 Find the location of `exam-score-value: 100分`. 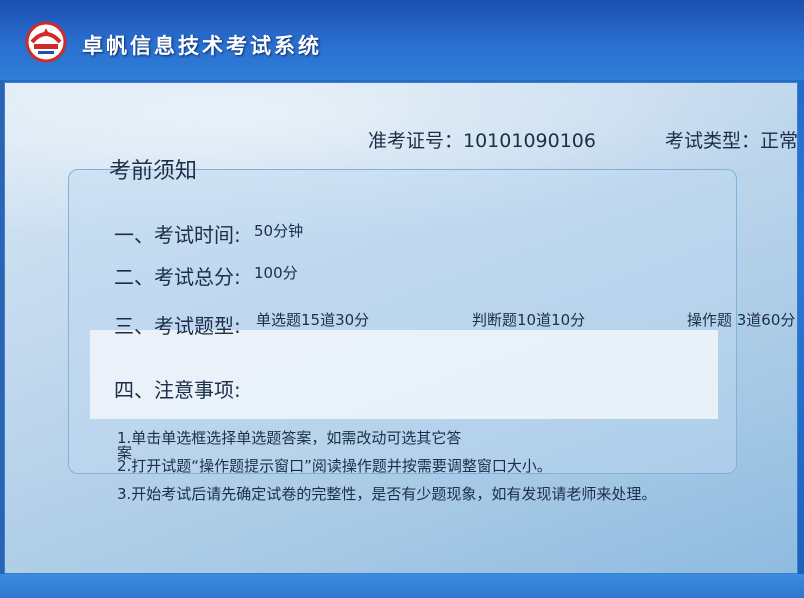

exam-score-value: 100分 is located at coordinates (276, 273).